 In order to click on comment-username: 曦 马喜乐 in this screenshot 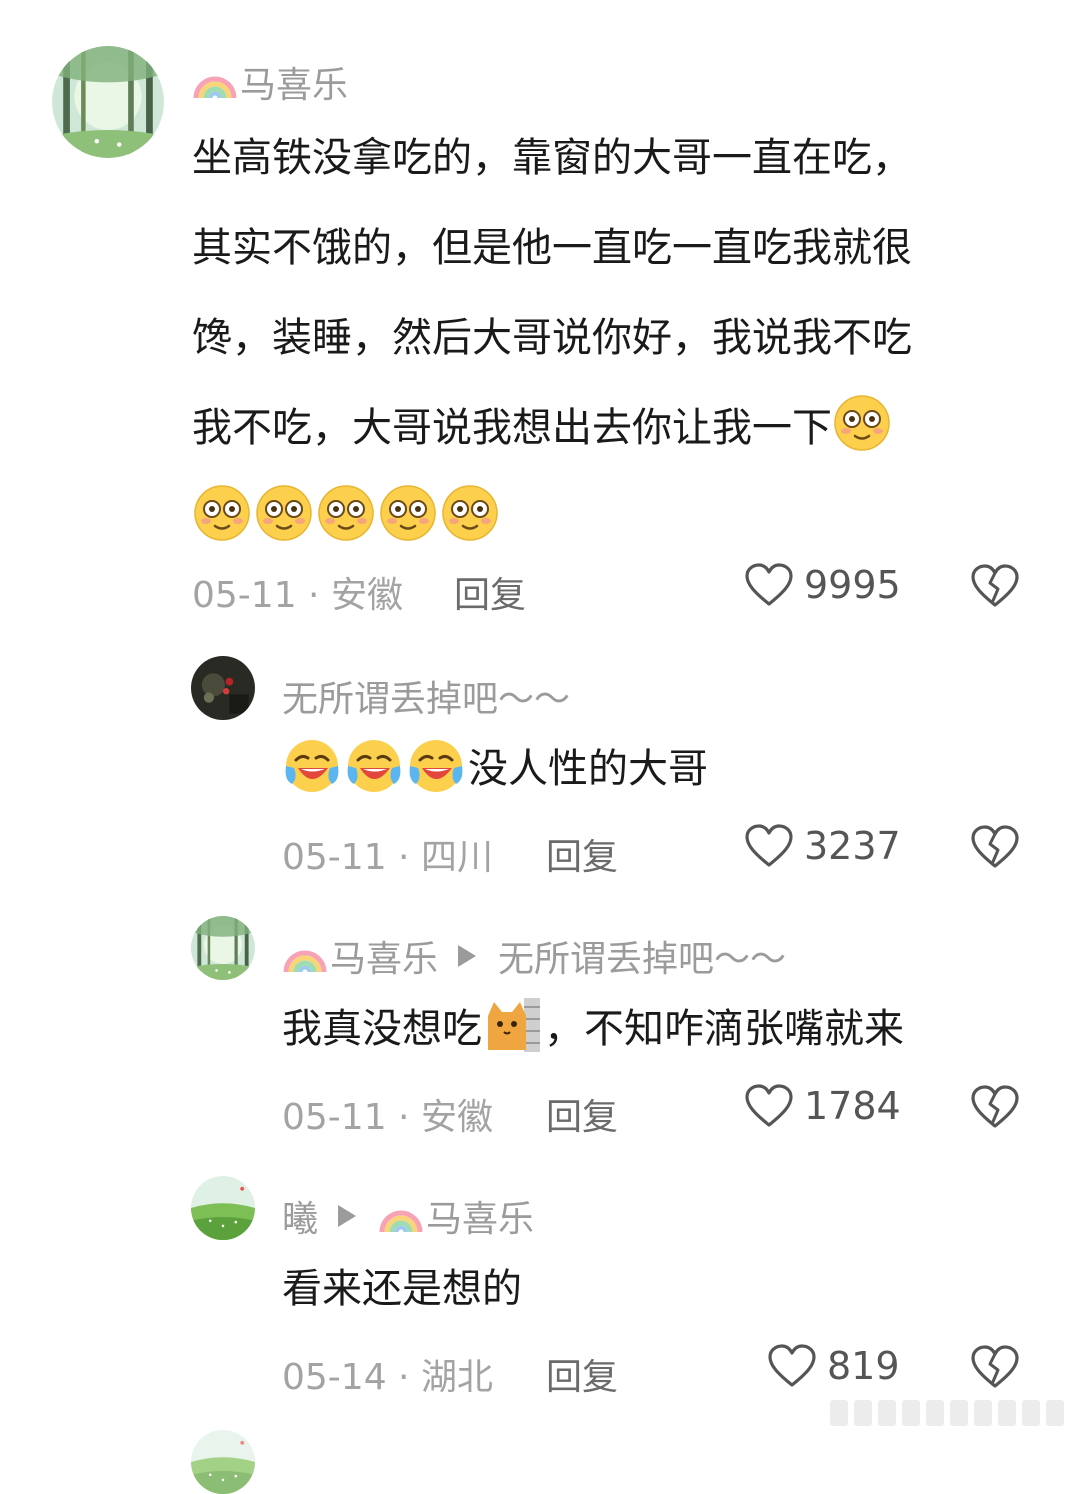, I will do `click(408, 1216)`.